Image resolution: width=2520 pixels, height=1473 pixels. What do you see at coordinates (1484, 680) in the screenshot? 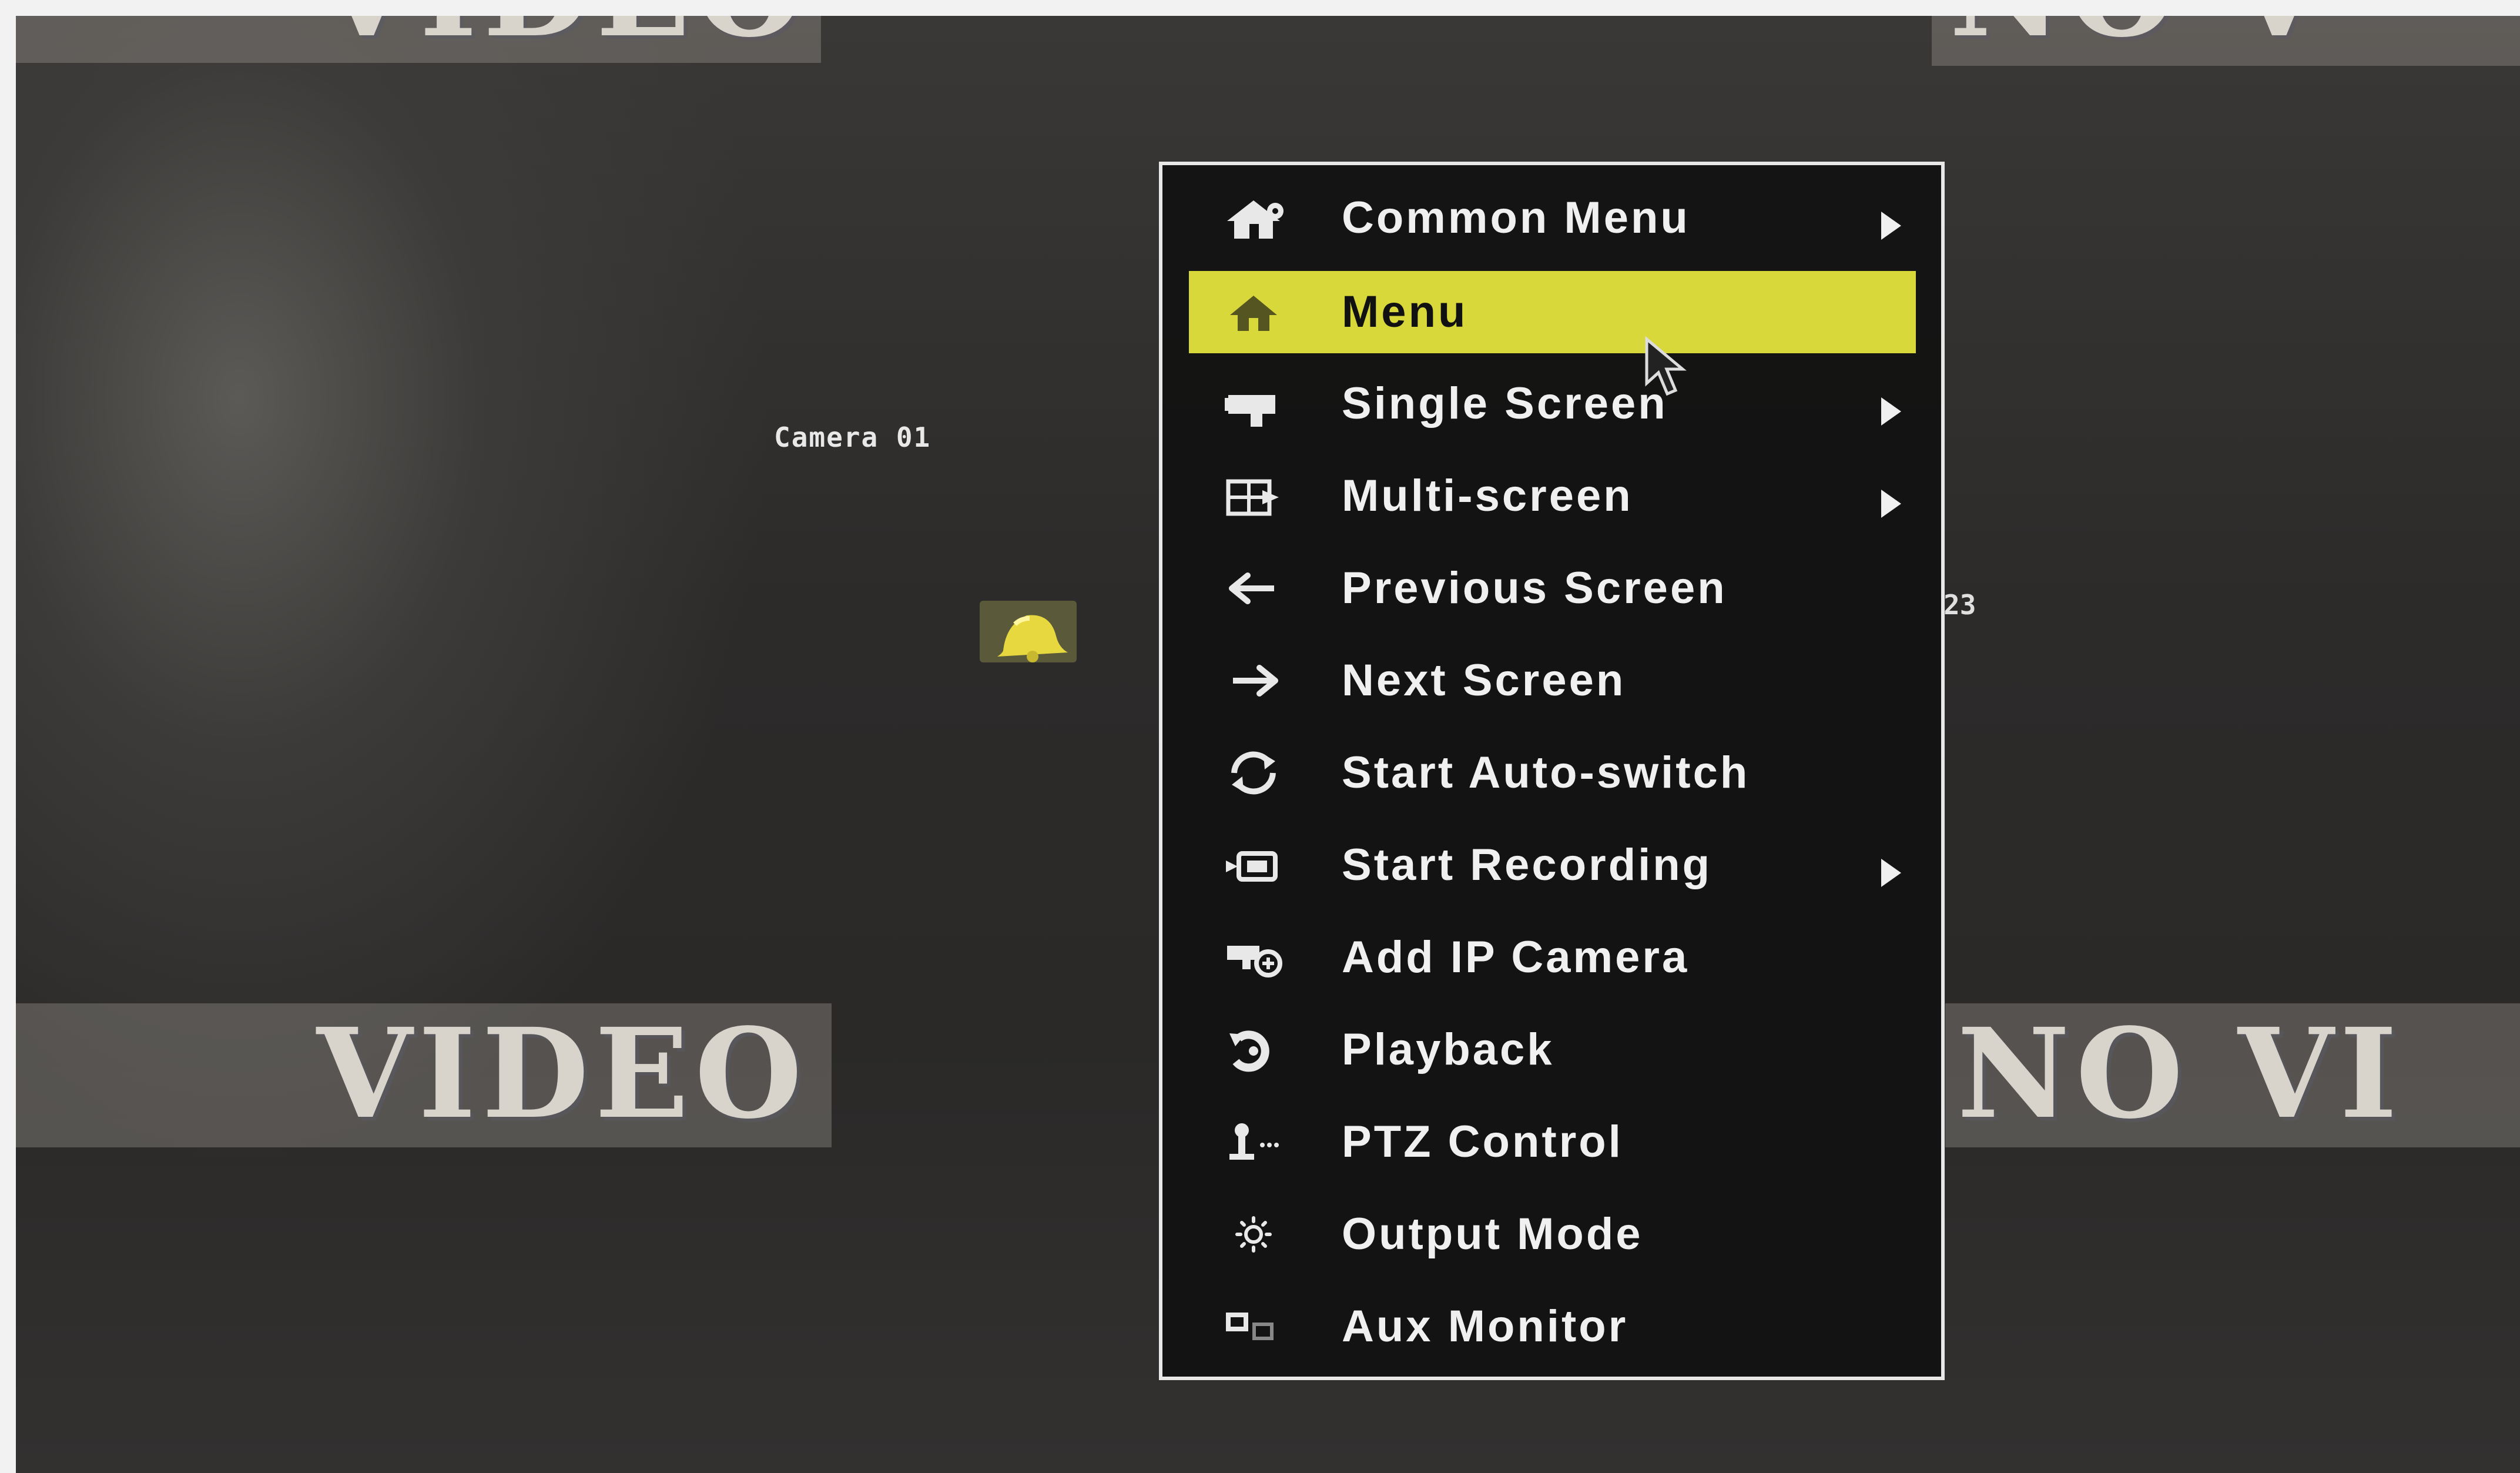
I see `menu-item-label: Next Screen` at bounding box center [1484, 680].